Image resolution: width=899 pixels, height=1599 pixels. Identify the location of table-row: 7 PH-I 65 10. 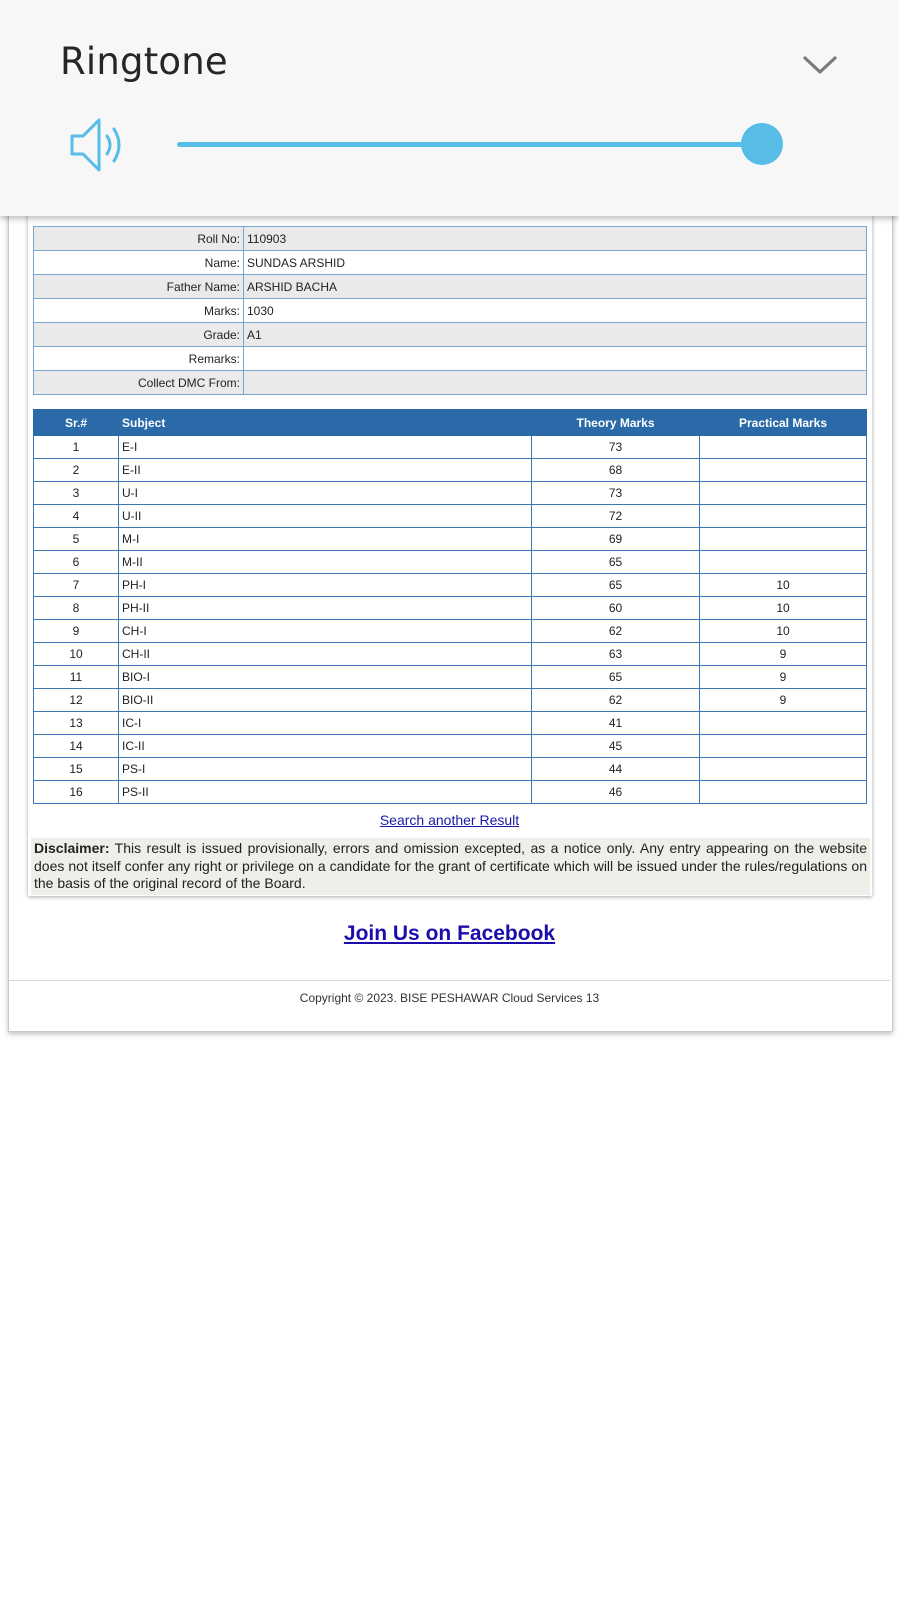
(450, 585).